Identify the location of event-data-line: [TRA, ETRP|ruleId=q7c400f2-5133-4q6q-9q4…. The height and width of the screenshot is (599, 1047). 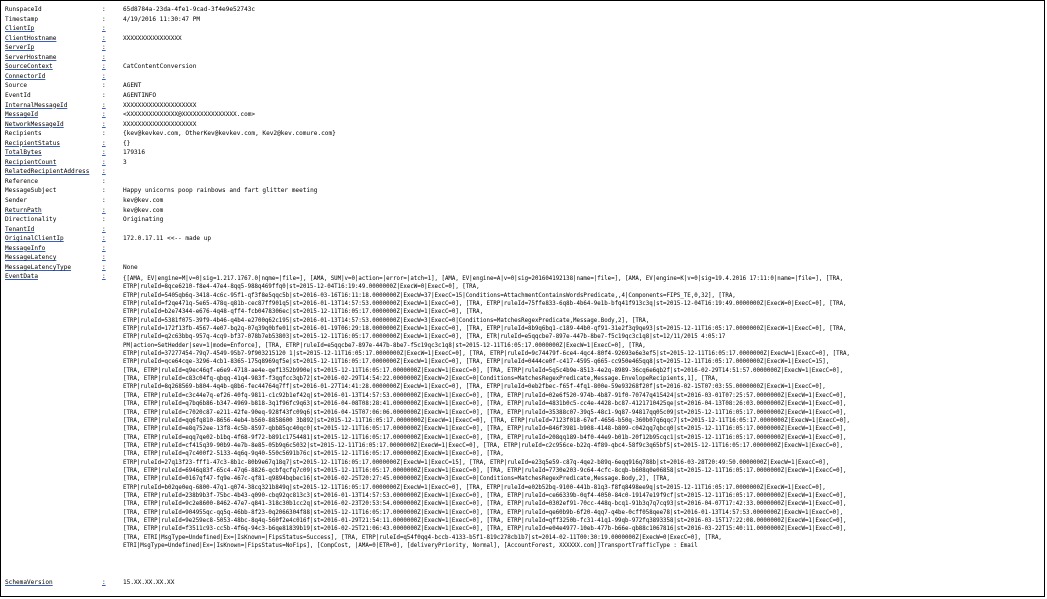
(313, 454).